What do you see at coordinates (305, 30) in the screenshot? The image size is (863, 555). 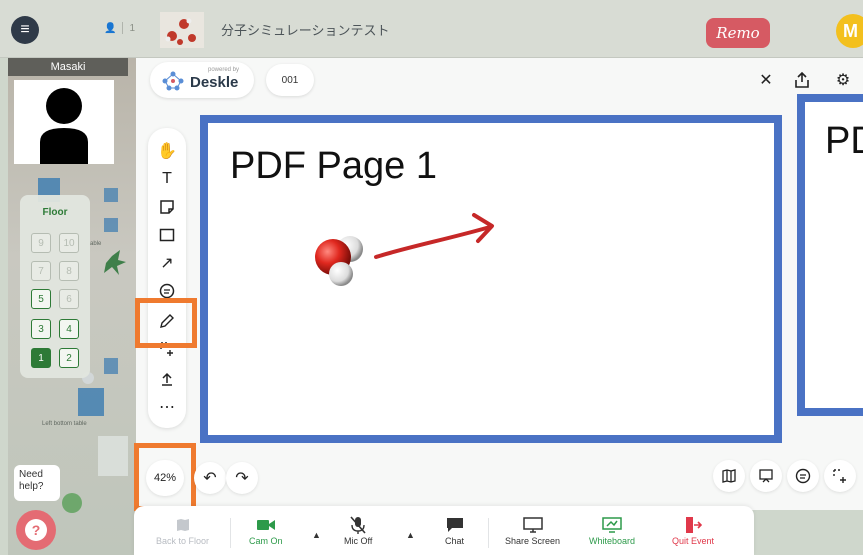 I see `event-title: 分子シミュレーションテスト` at bounding box center [305, 30].